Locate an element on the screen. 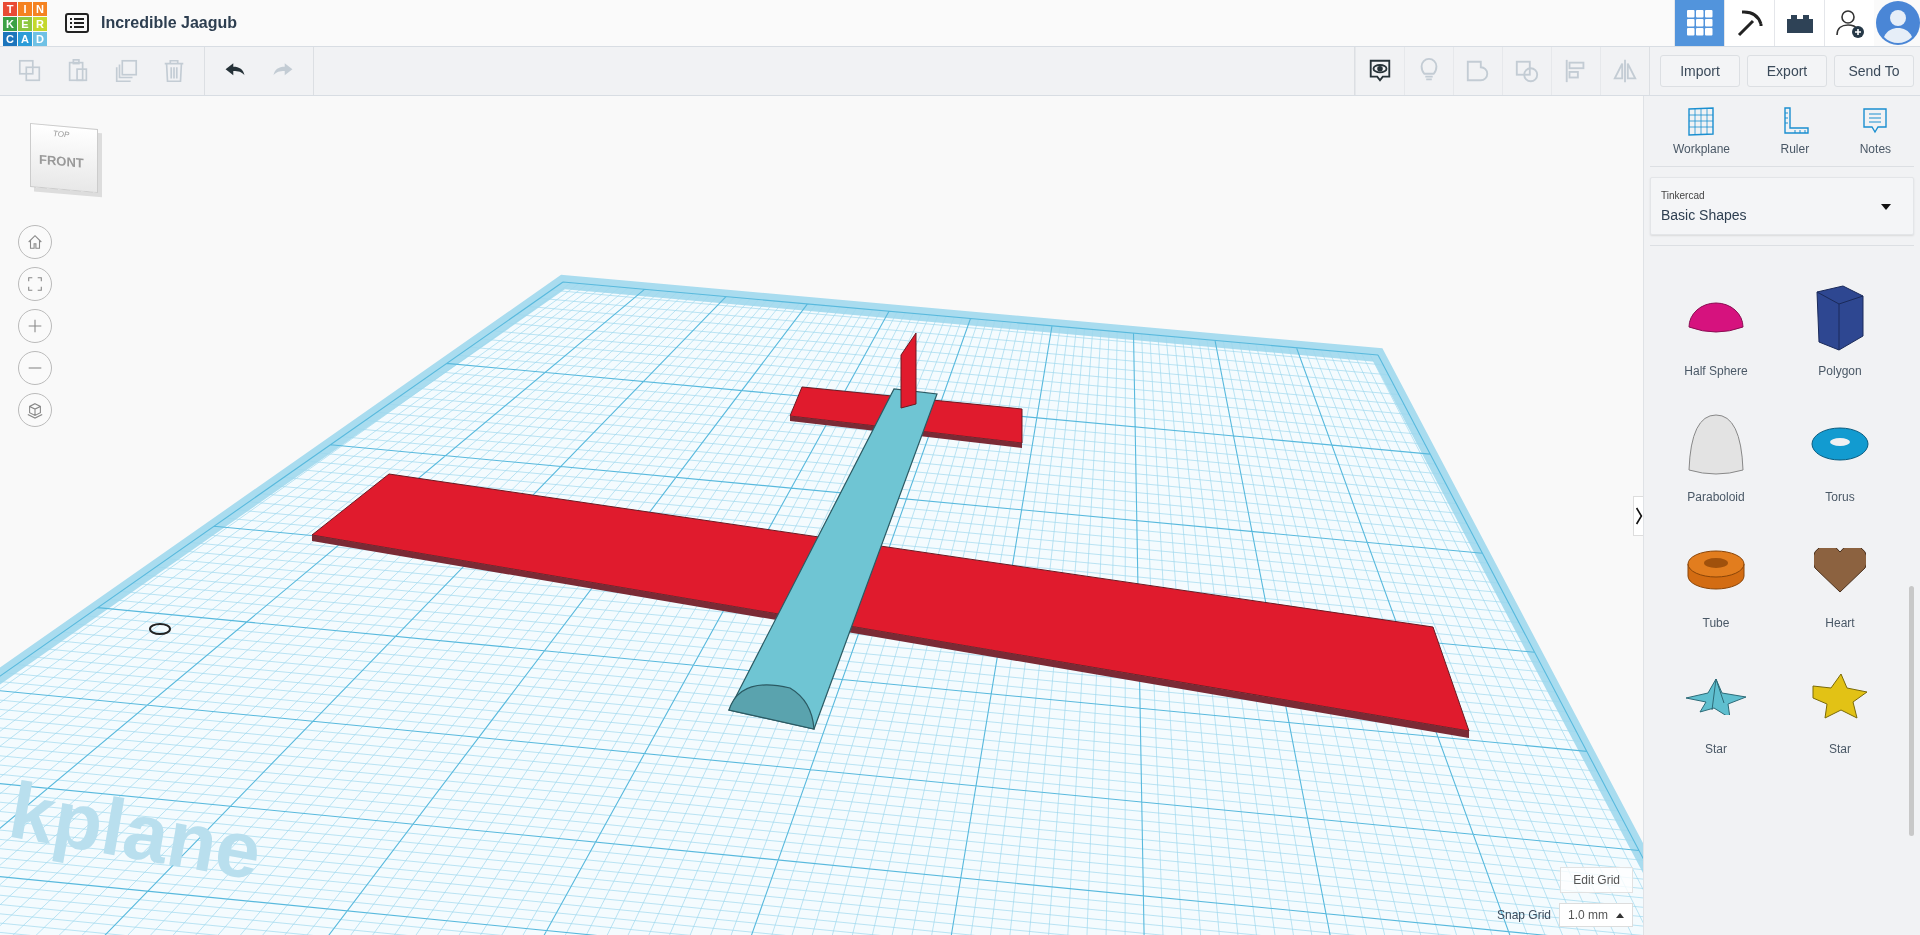 This screenshot has height=935, width=1920. scrollbar is located at coordinates (1911, 711).